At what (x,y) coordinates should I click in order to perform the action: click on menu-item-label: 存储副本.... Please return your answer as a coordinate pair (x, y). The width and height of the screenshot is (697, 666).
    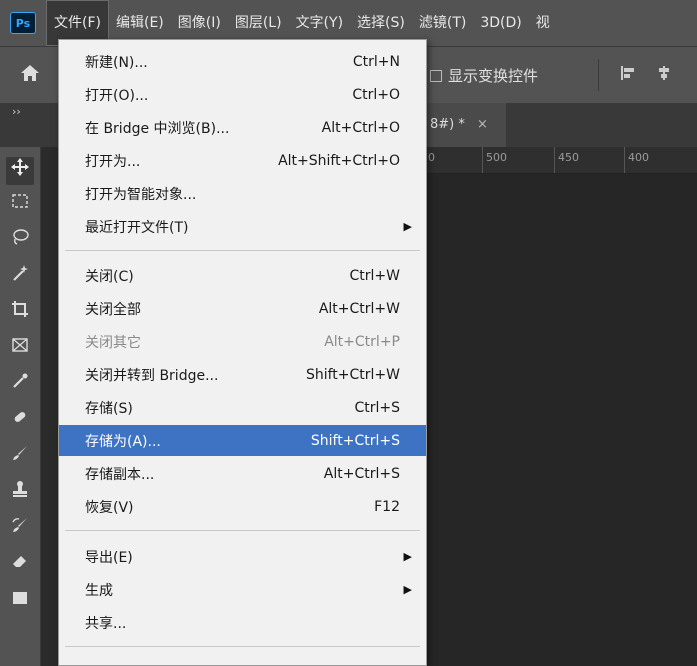
    Looking at the image, I should click on (120, 474).